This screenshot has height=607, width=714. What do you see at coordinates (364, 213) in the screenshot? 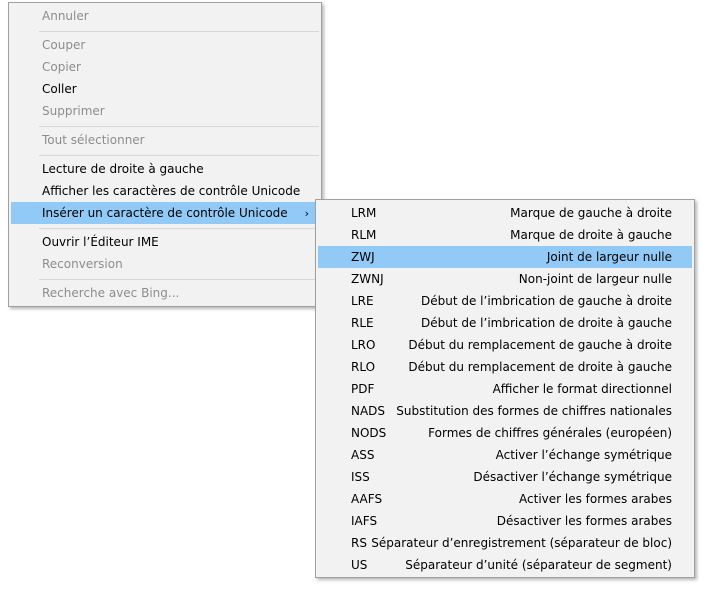
I see `control-code: LRM` at bounding box center [364, 213].